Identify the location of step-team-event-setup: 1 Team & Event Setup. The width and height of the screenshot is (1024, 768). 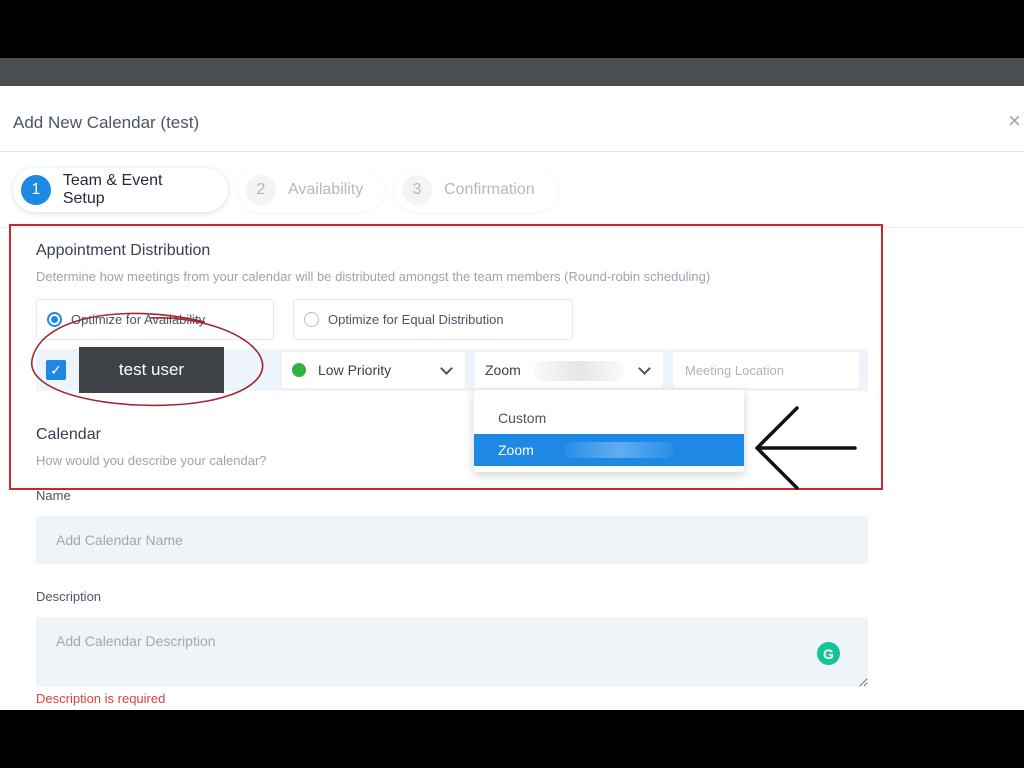
(120, 190).